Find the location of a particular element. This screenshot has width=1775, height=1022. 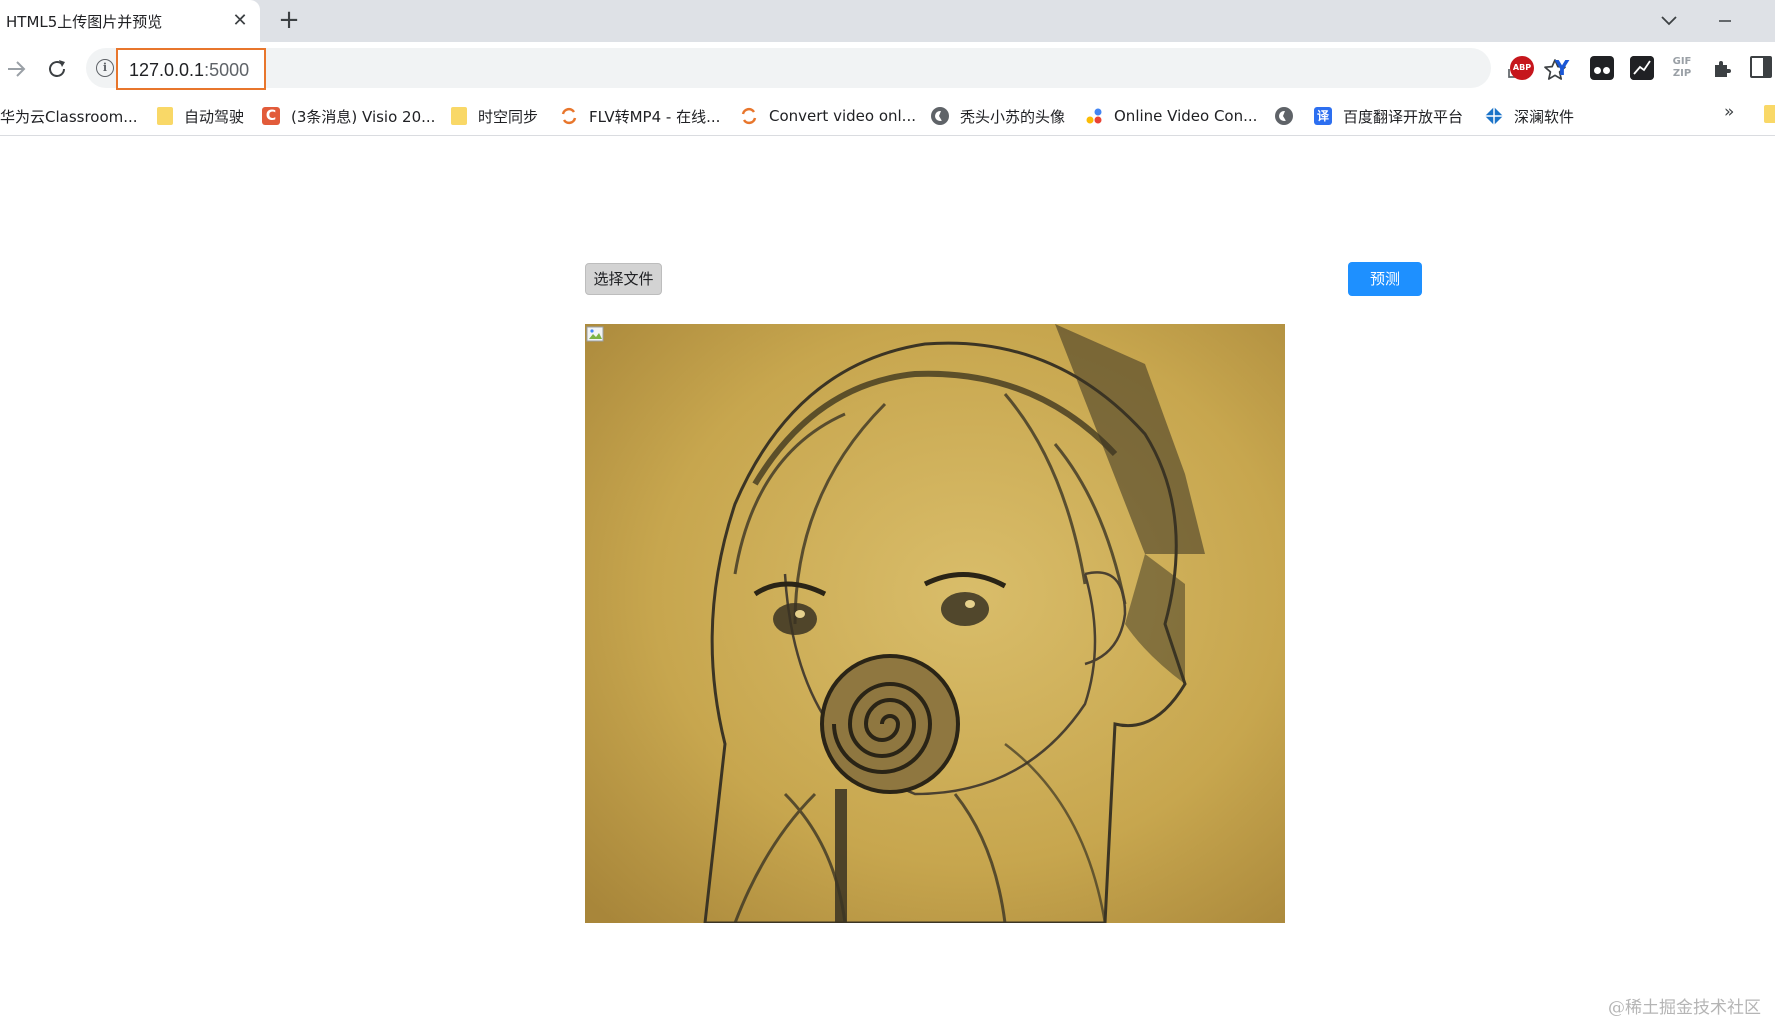

url-text: 127.0.0.1:5000 is located at coordinates (189, 70).